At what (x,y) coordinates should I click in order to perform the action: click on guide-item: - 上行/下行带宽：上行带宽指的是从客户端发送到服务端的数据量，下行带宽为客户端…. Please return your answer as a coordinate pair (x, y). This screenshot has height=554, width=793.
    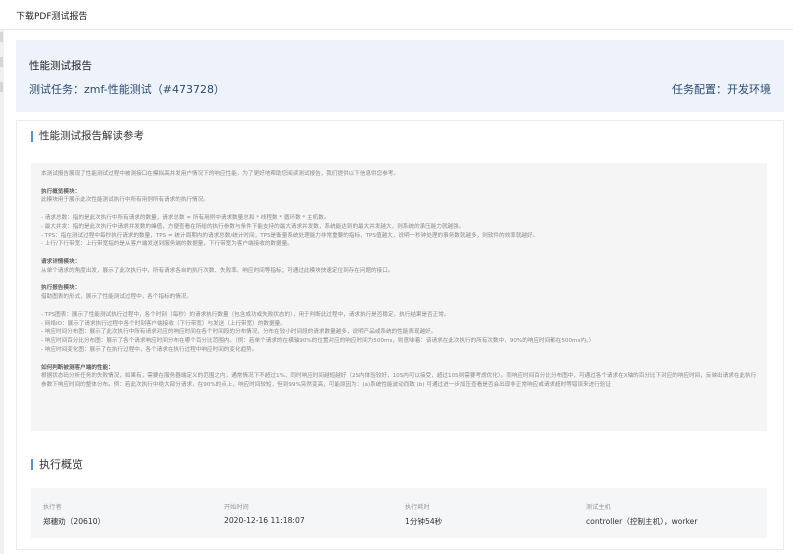
    Looking at the image, I should click on (167, 244).